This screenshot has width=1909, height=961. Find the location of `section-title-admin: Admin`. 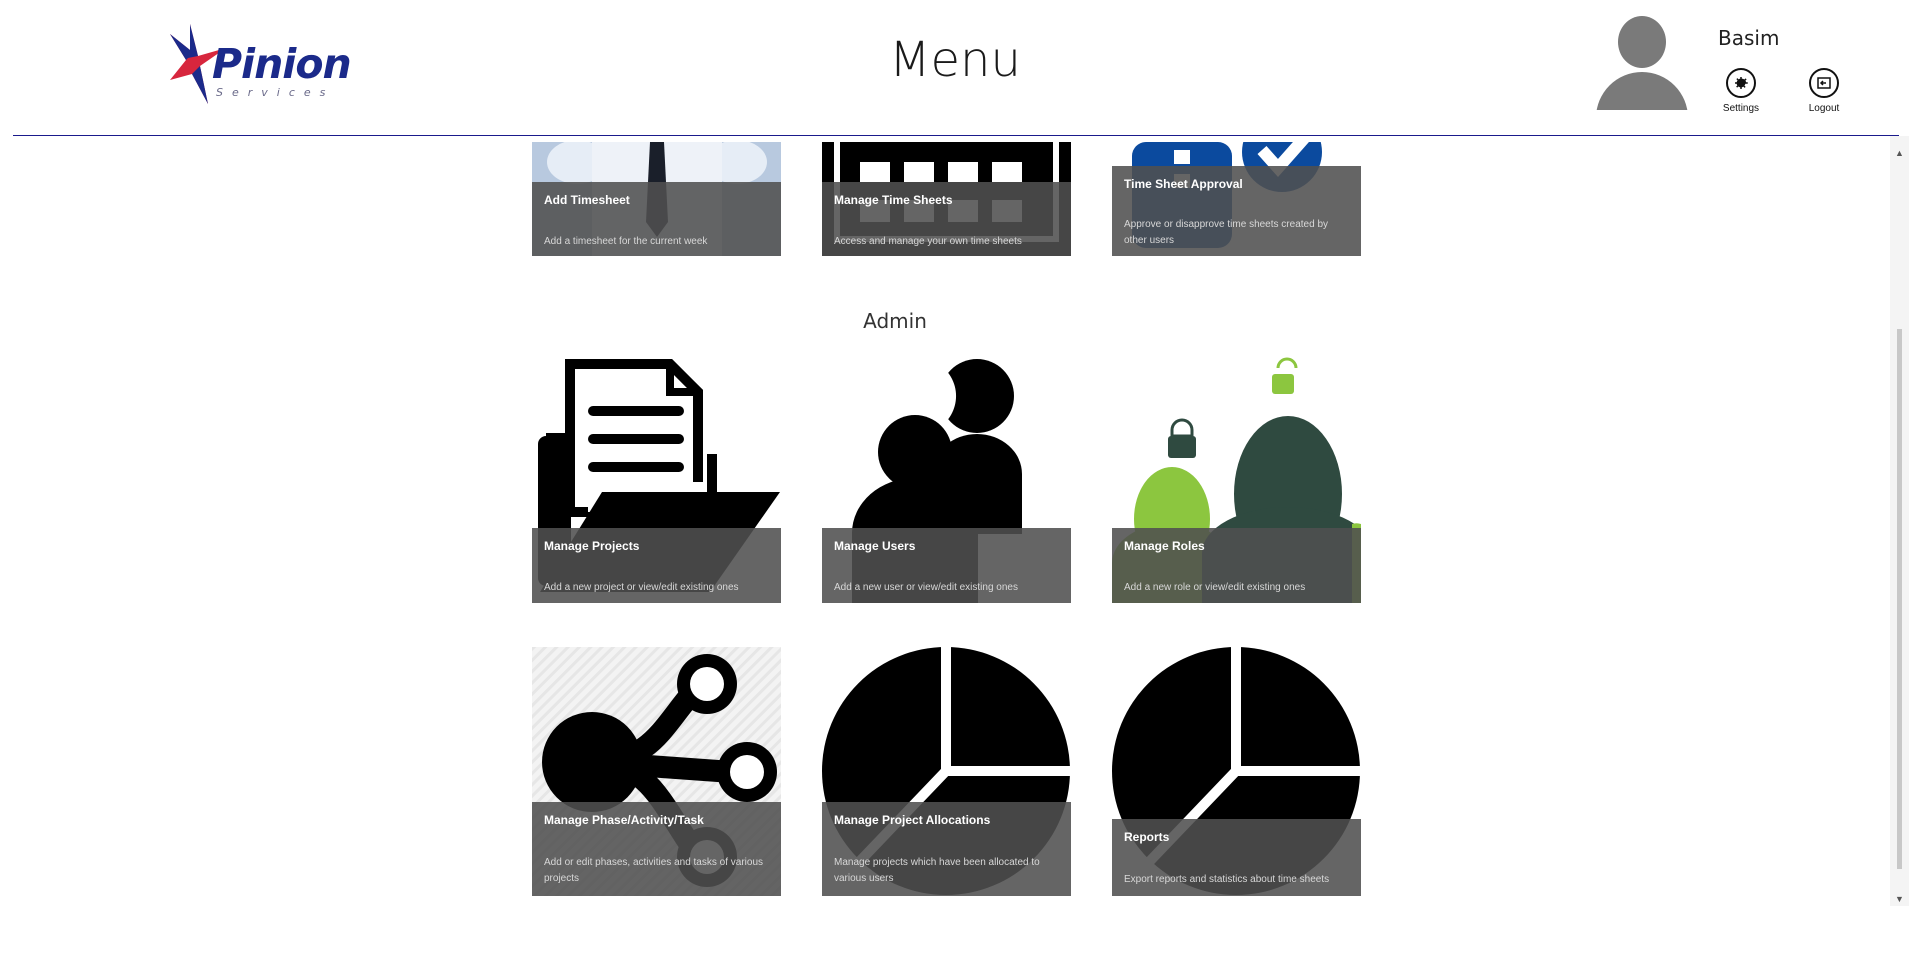

section-title-admin: Admin is located at coordinates (895, 321).